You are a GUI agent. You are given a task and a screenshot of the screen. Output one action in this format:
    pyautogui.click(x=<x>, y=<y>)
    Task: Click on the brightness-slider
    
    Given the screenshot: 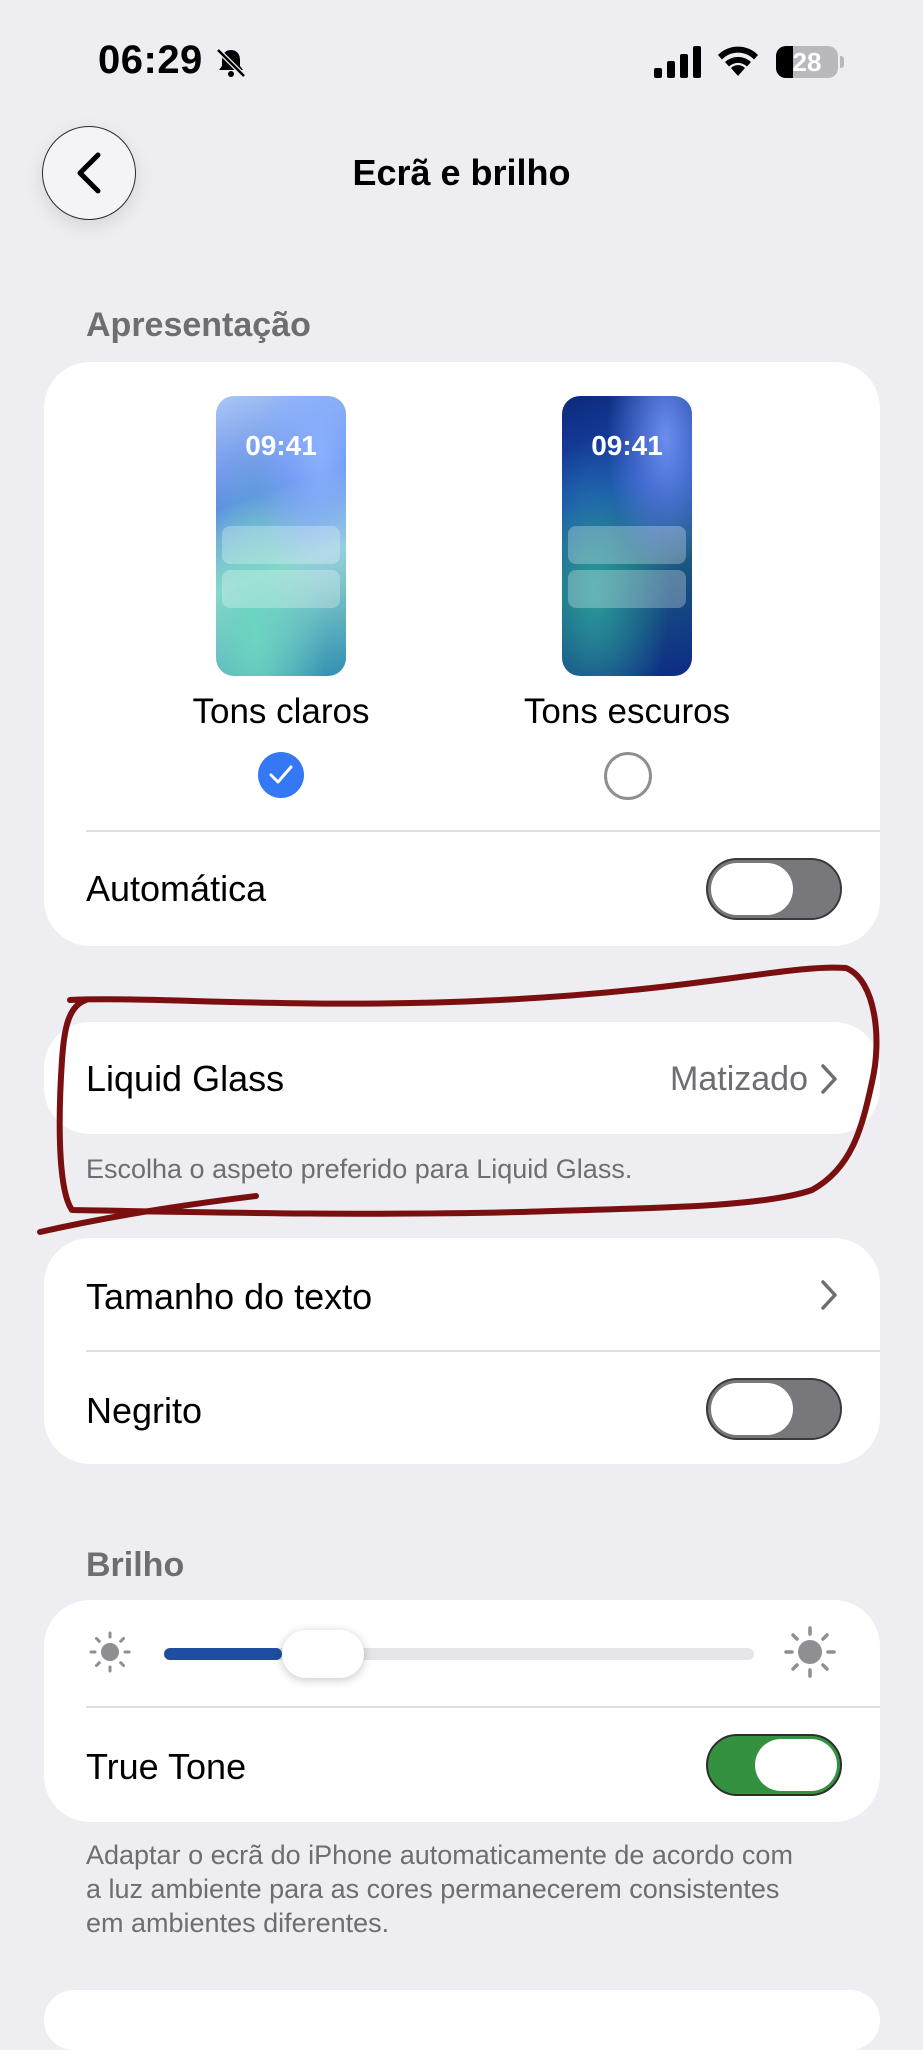 What is the action you would take?
    pyautogui.click(x=459, y=1654)
    